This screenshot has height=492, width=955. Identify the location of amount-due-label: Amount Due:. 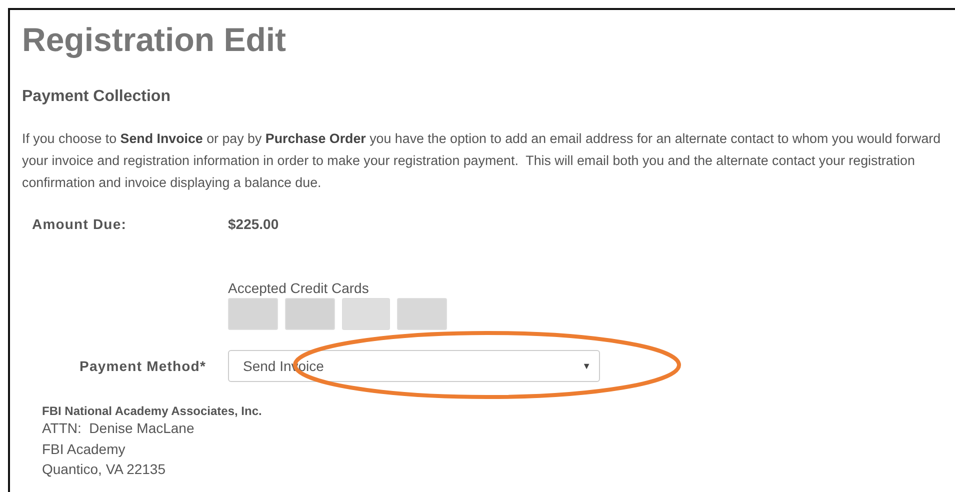
(79, 224).